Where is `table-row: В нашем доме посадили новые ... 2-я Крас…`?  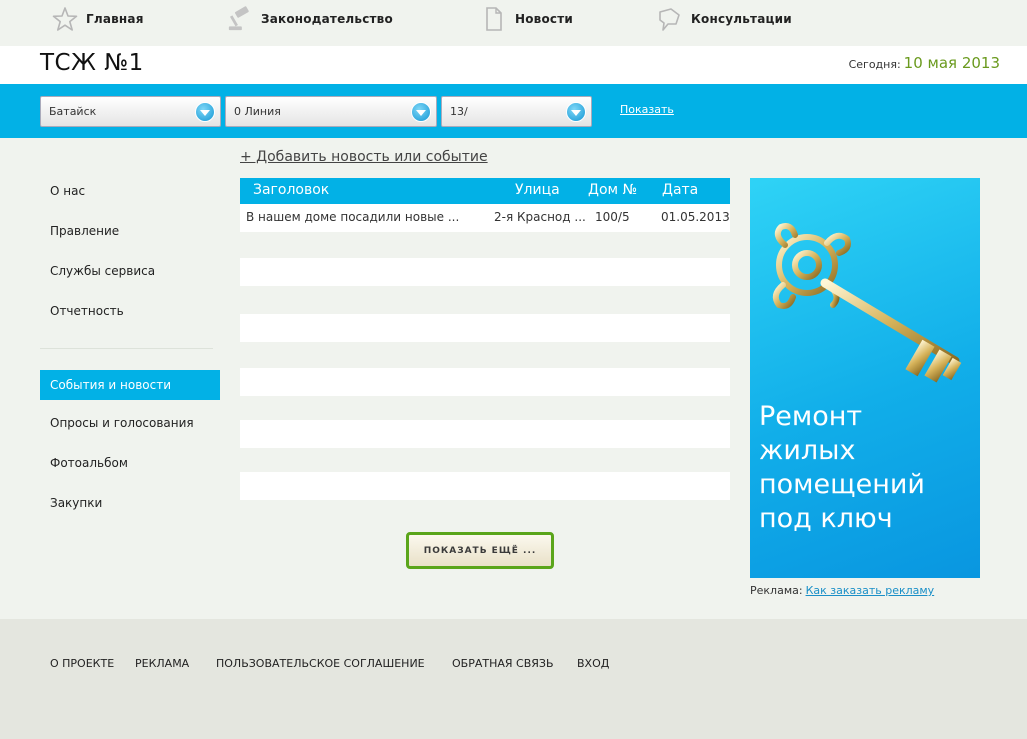
table-row: В нашем доме посадили новые ... 2-я Крас… is located at coordinates (485, 218).